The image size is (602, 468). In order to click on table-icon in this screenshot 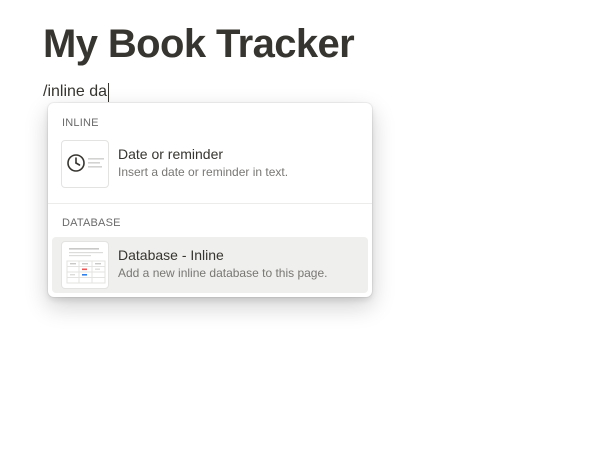, I will do `click(85, 265)`.